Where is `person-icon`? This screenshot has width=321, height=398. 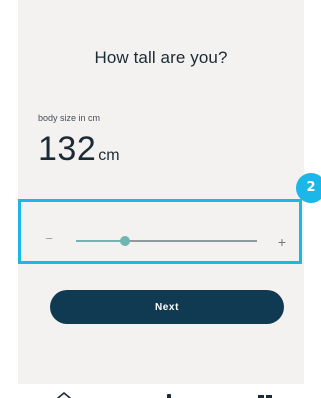
person-icon is located at coordinates (169, 394).